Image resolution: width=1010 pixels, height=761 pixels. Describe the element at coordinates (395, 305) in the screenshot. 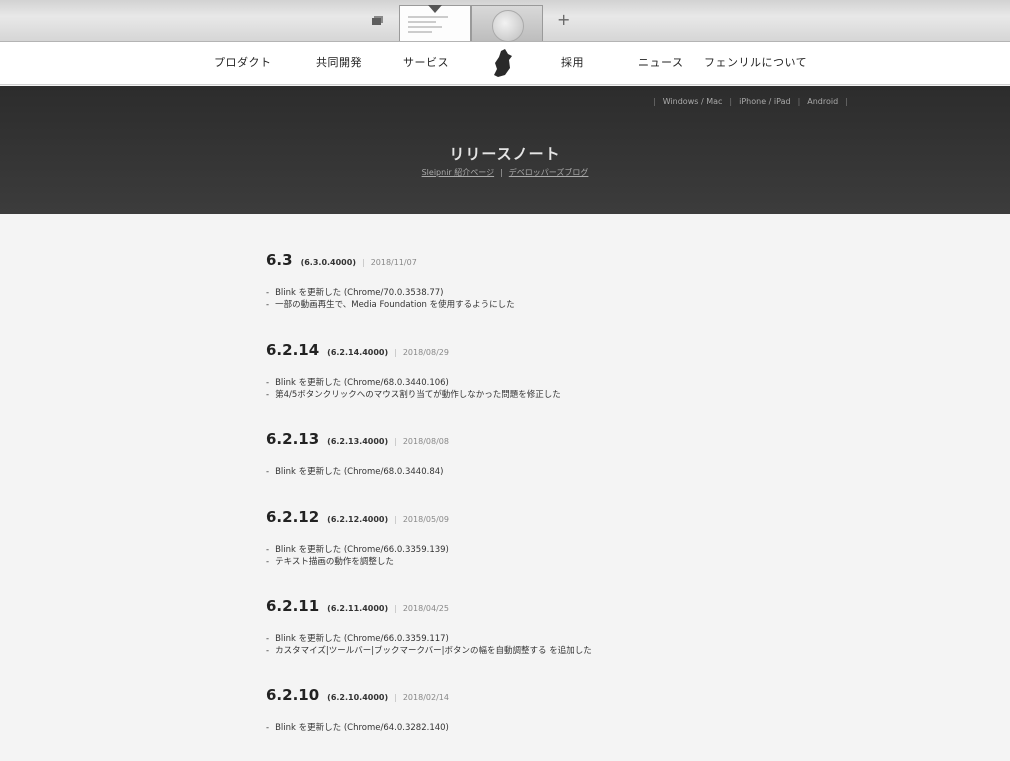

I see `release-note-text: 一部の動画再生で、Media Foundation を使用するようにした` at that location.